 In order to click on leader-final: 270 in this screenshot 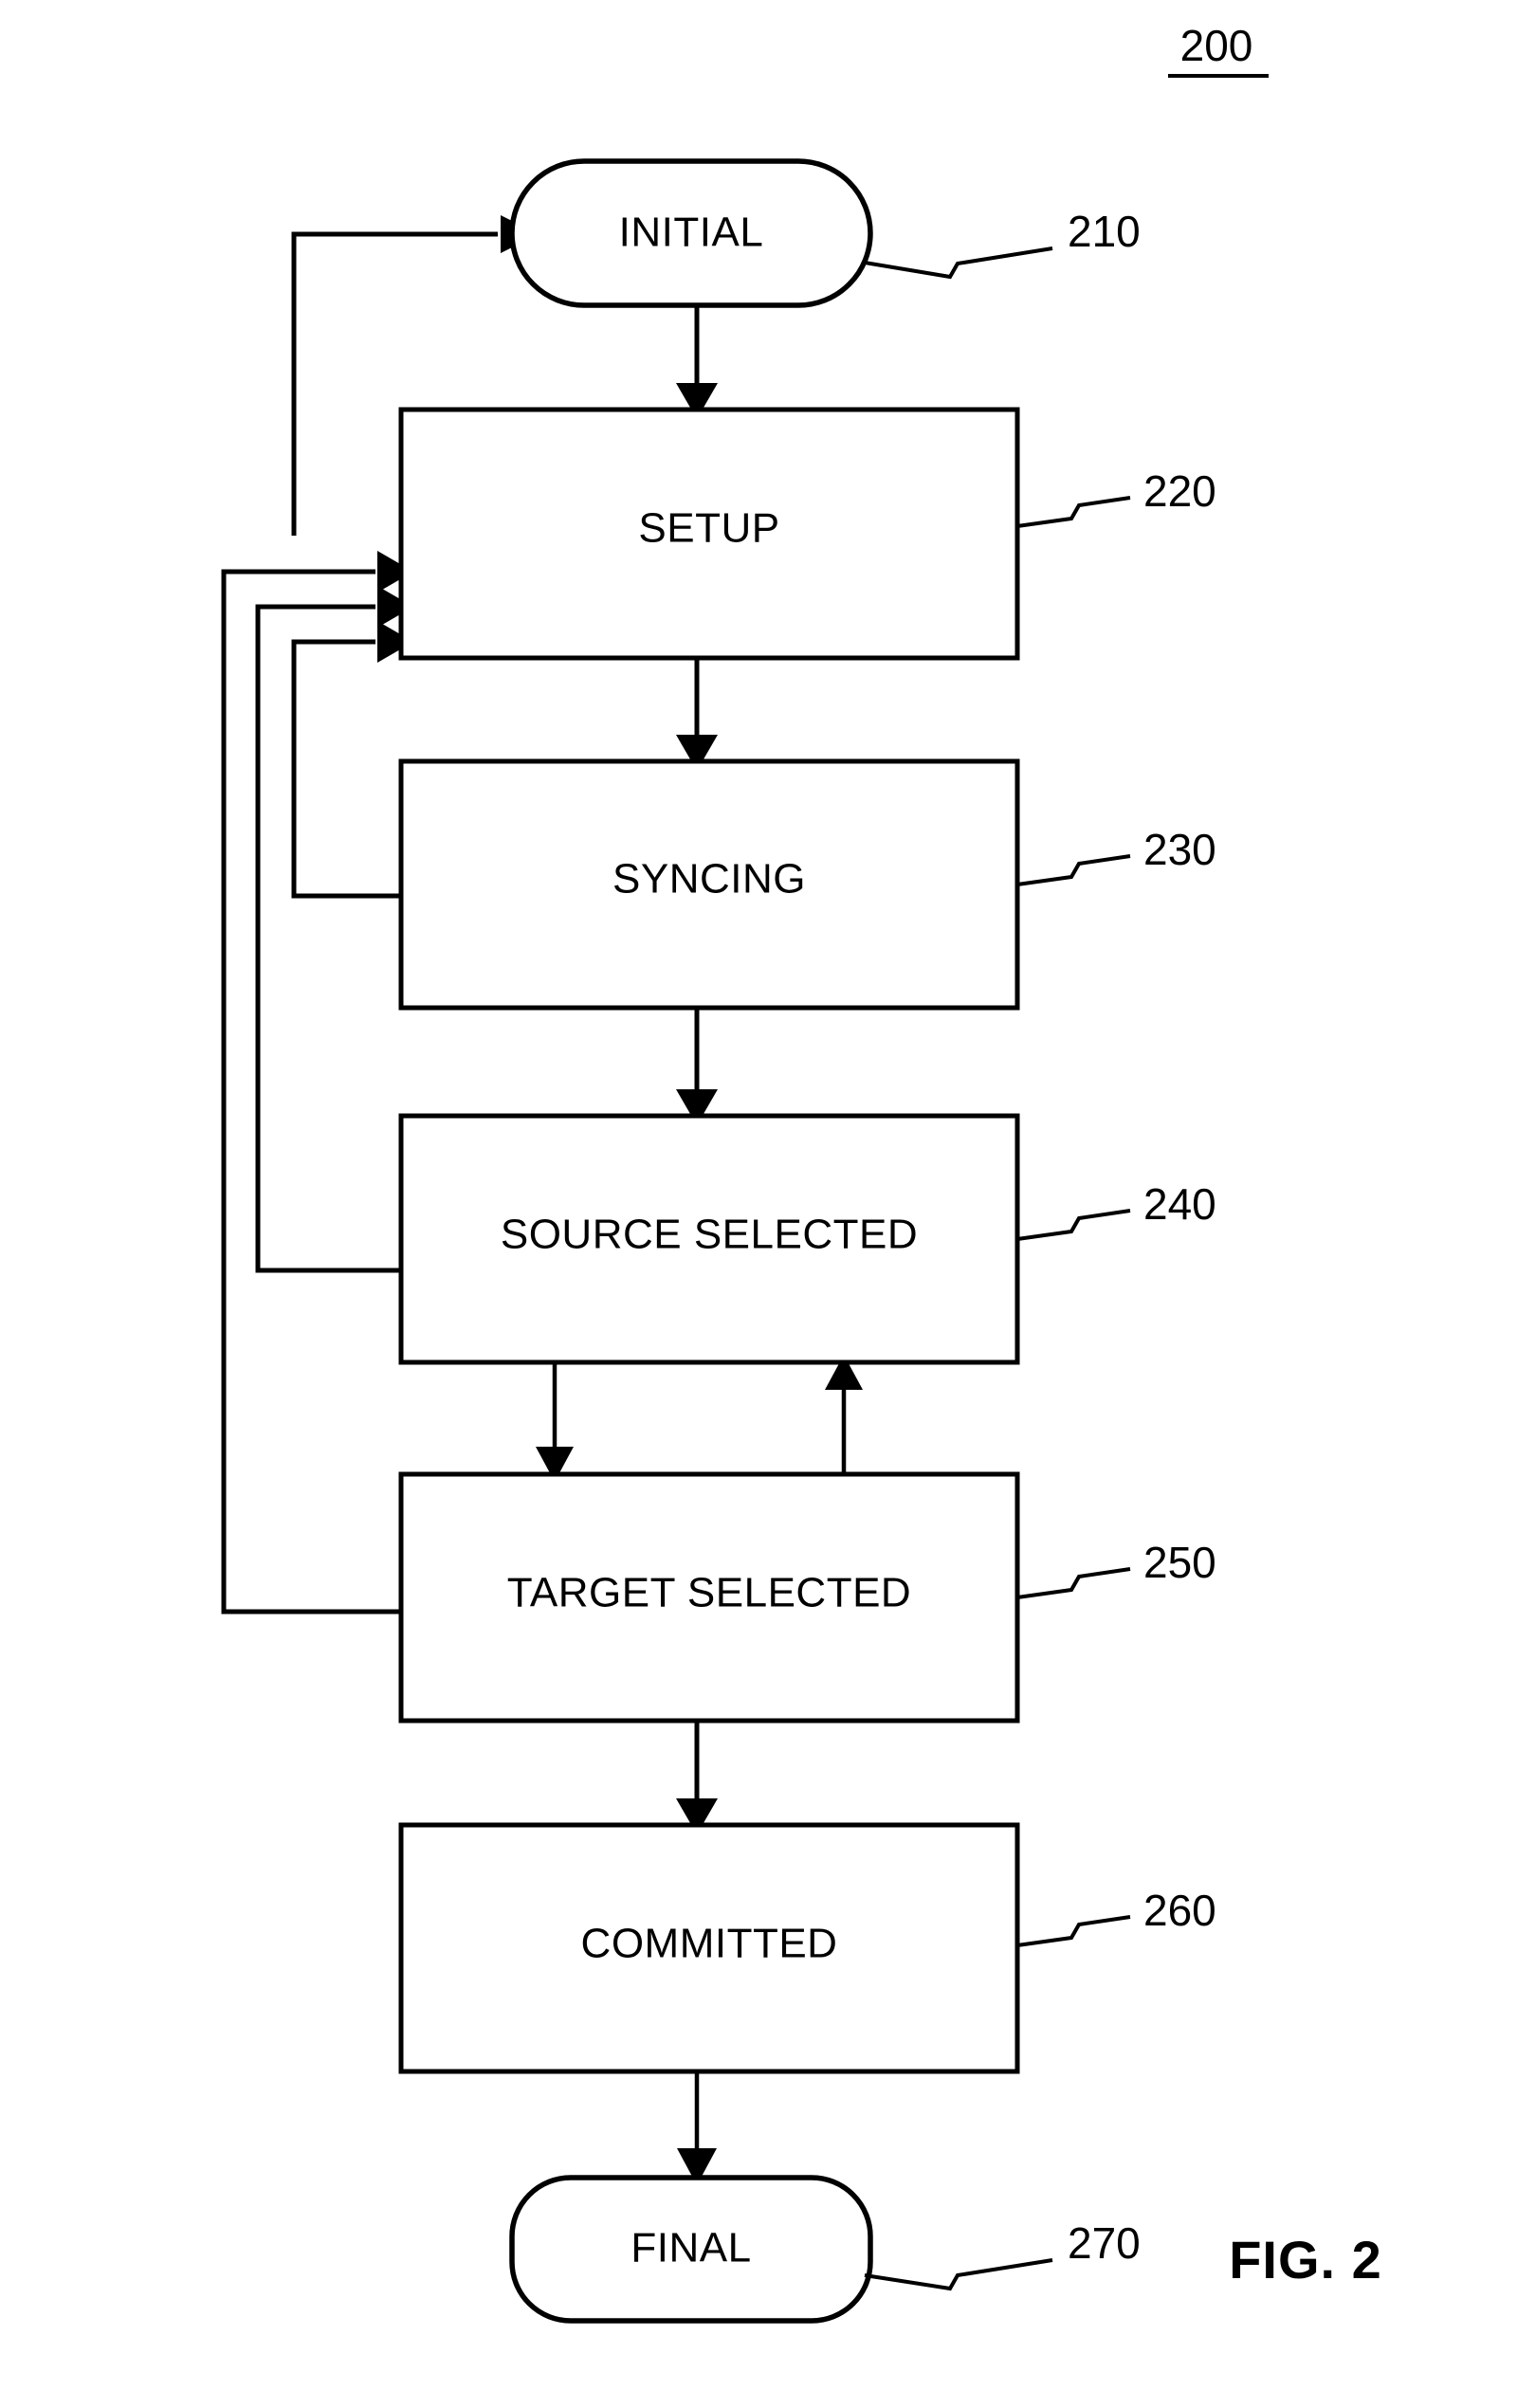, I will do `click(1002, 2254)`.